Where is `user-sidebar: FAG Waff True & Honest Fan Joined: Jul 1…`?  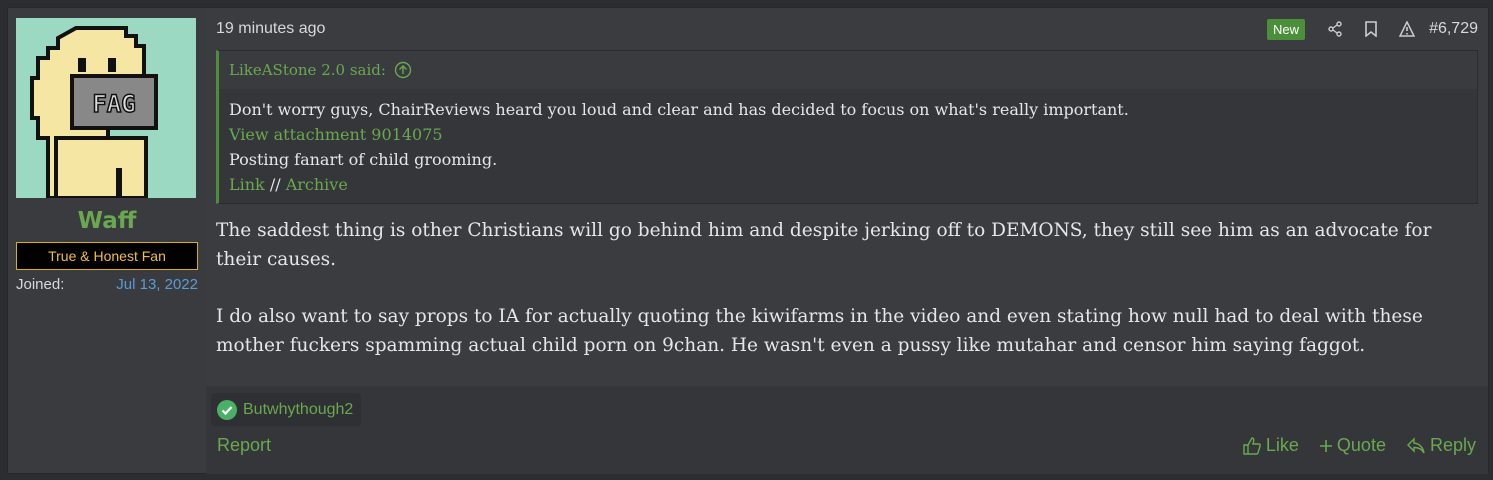
user-sidebar: FAG Waff True & Honest Fan Joined: Jul 1… is located at coordinates (107, 240).